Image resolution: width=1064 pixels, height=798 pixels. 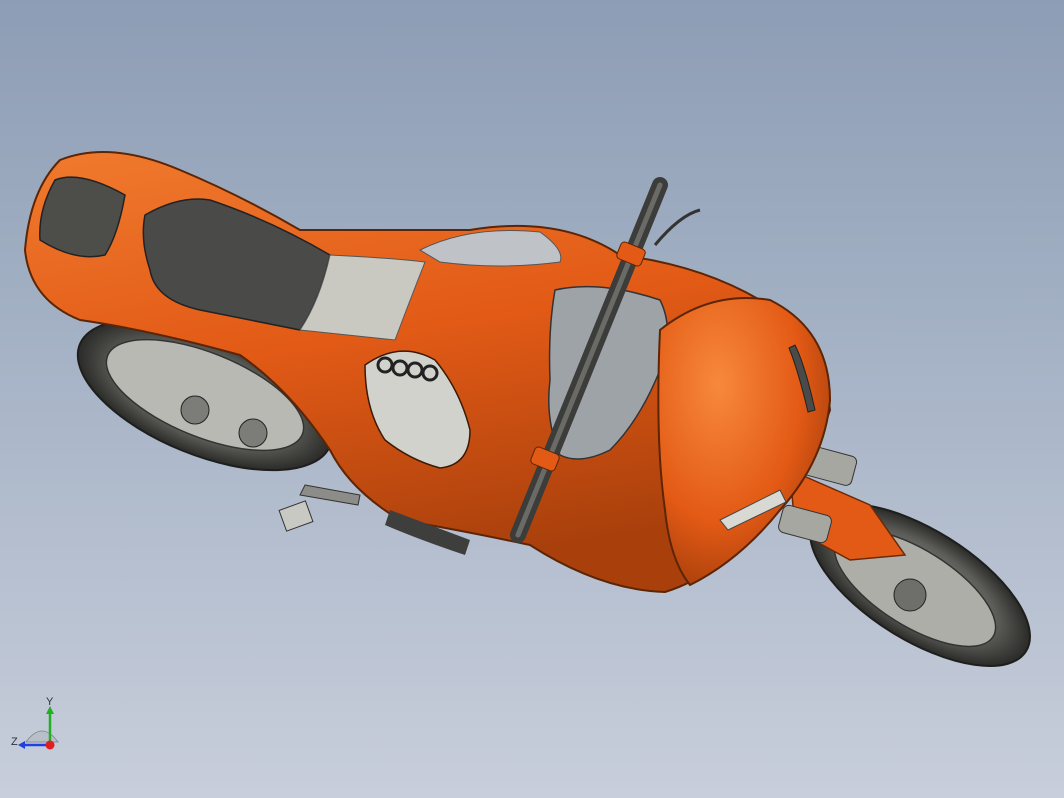 I want to click on view-orientation-triad: Y Z, so click(x=38, y=727).